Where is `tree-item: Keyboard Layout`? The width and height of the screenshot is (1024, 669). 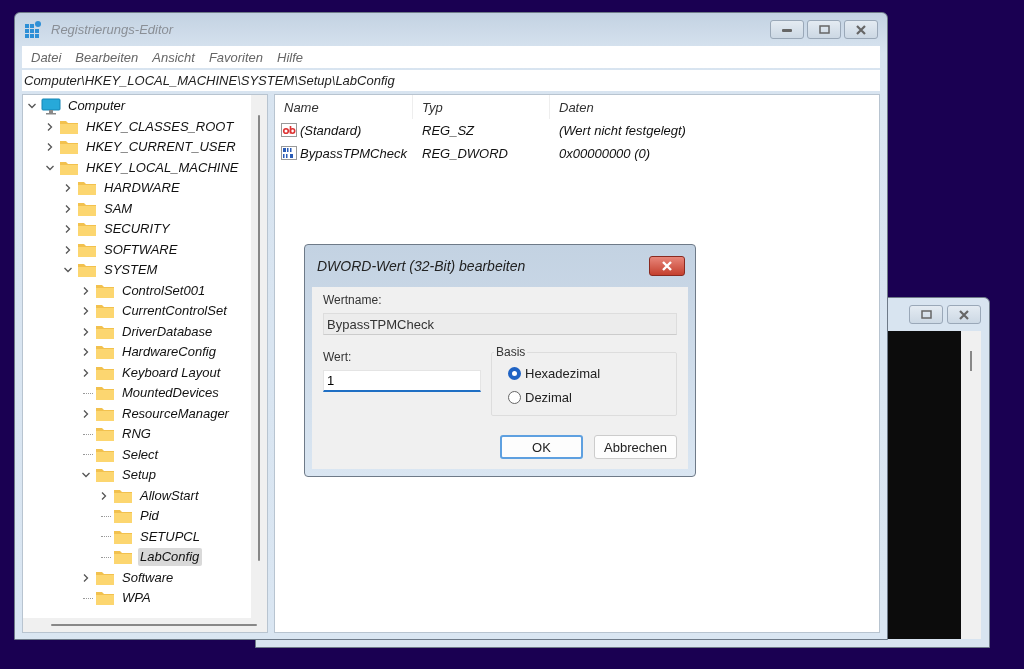
tree-item: Keyboard Layout is located at coordinates (172, 372).